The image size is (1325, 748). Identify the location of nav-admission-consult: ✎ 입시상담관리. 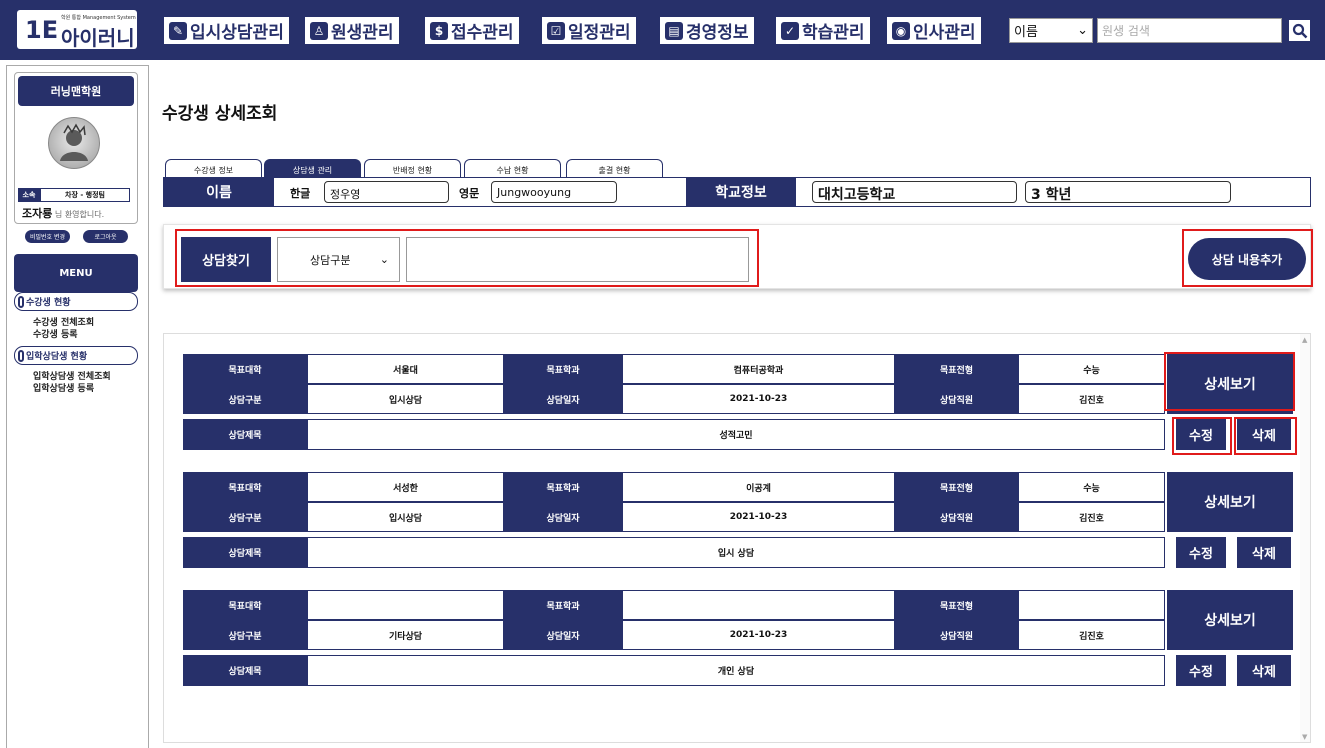
(226, 30).